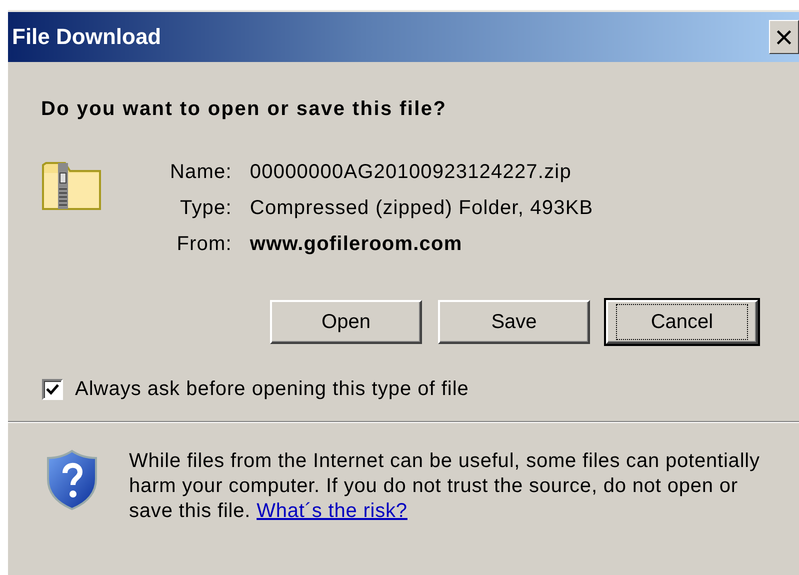 The image size is (799, 575). Describe the element at coordinates (784, 37) in the screenshot. I see `close-button: ×` at that location.